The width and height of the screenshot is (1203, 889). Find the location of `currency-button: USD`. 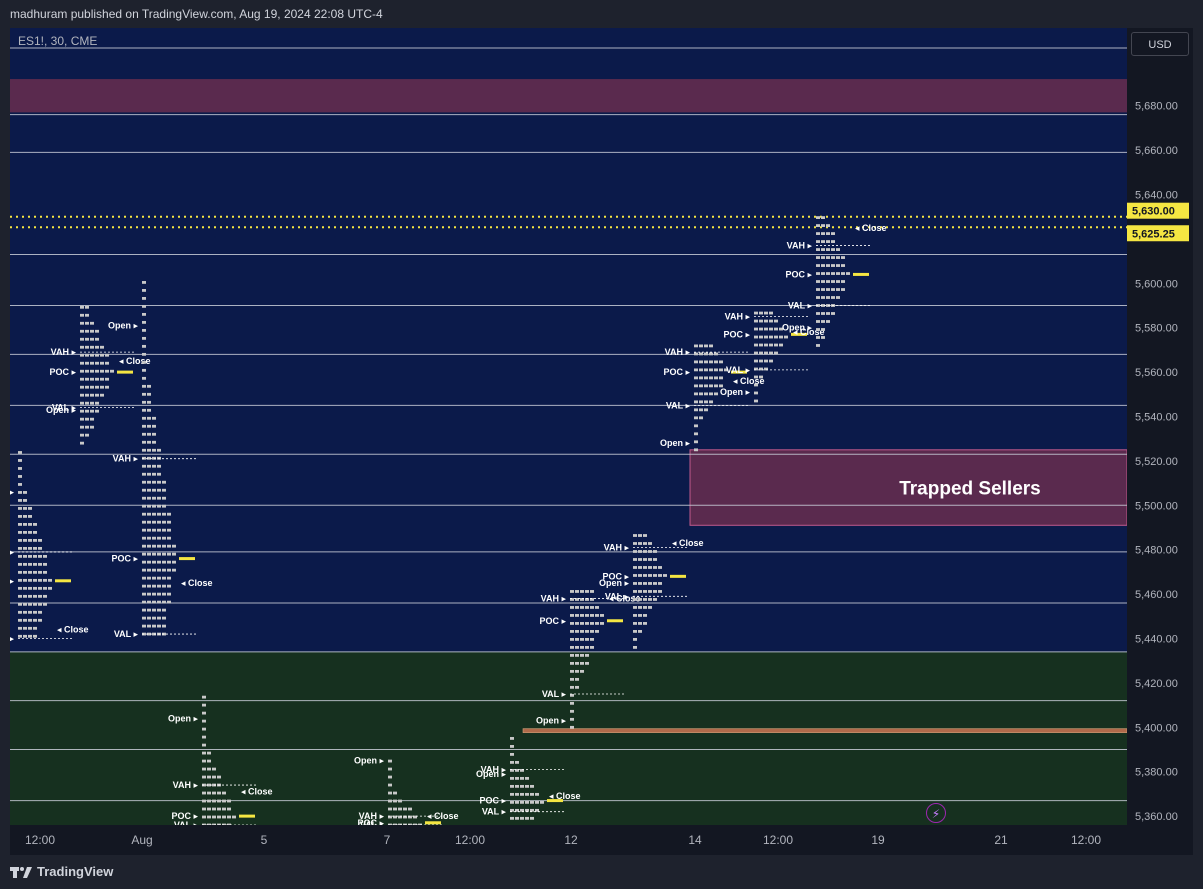

currency-button: USD is located at coordinates (1160, 44).